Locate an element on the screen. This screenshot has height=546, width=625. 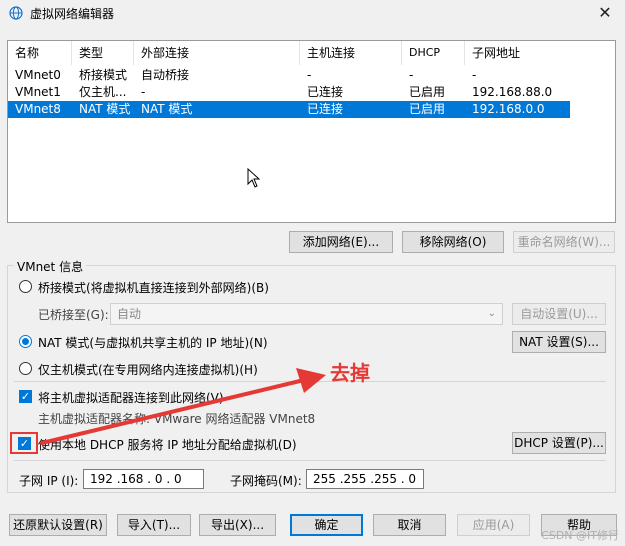
close-button: ✕ is located at coordinates (605, 13).